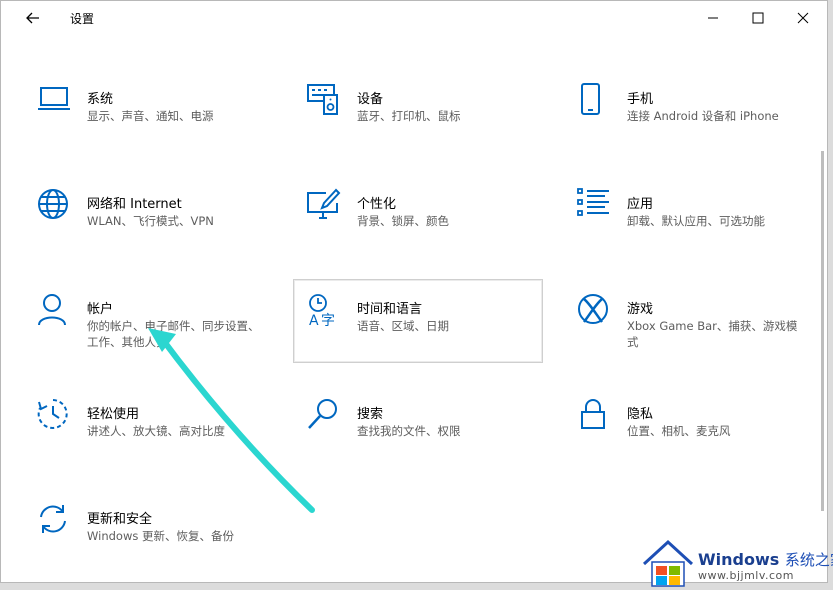 The image size is (833, 590). I want to click on tile-devices: 设备 蓝牙、打印机、鼠标, so click(432, 125).